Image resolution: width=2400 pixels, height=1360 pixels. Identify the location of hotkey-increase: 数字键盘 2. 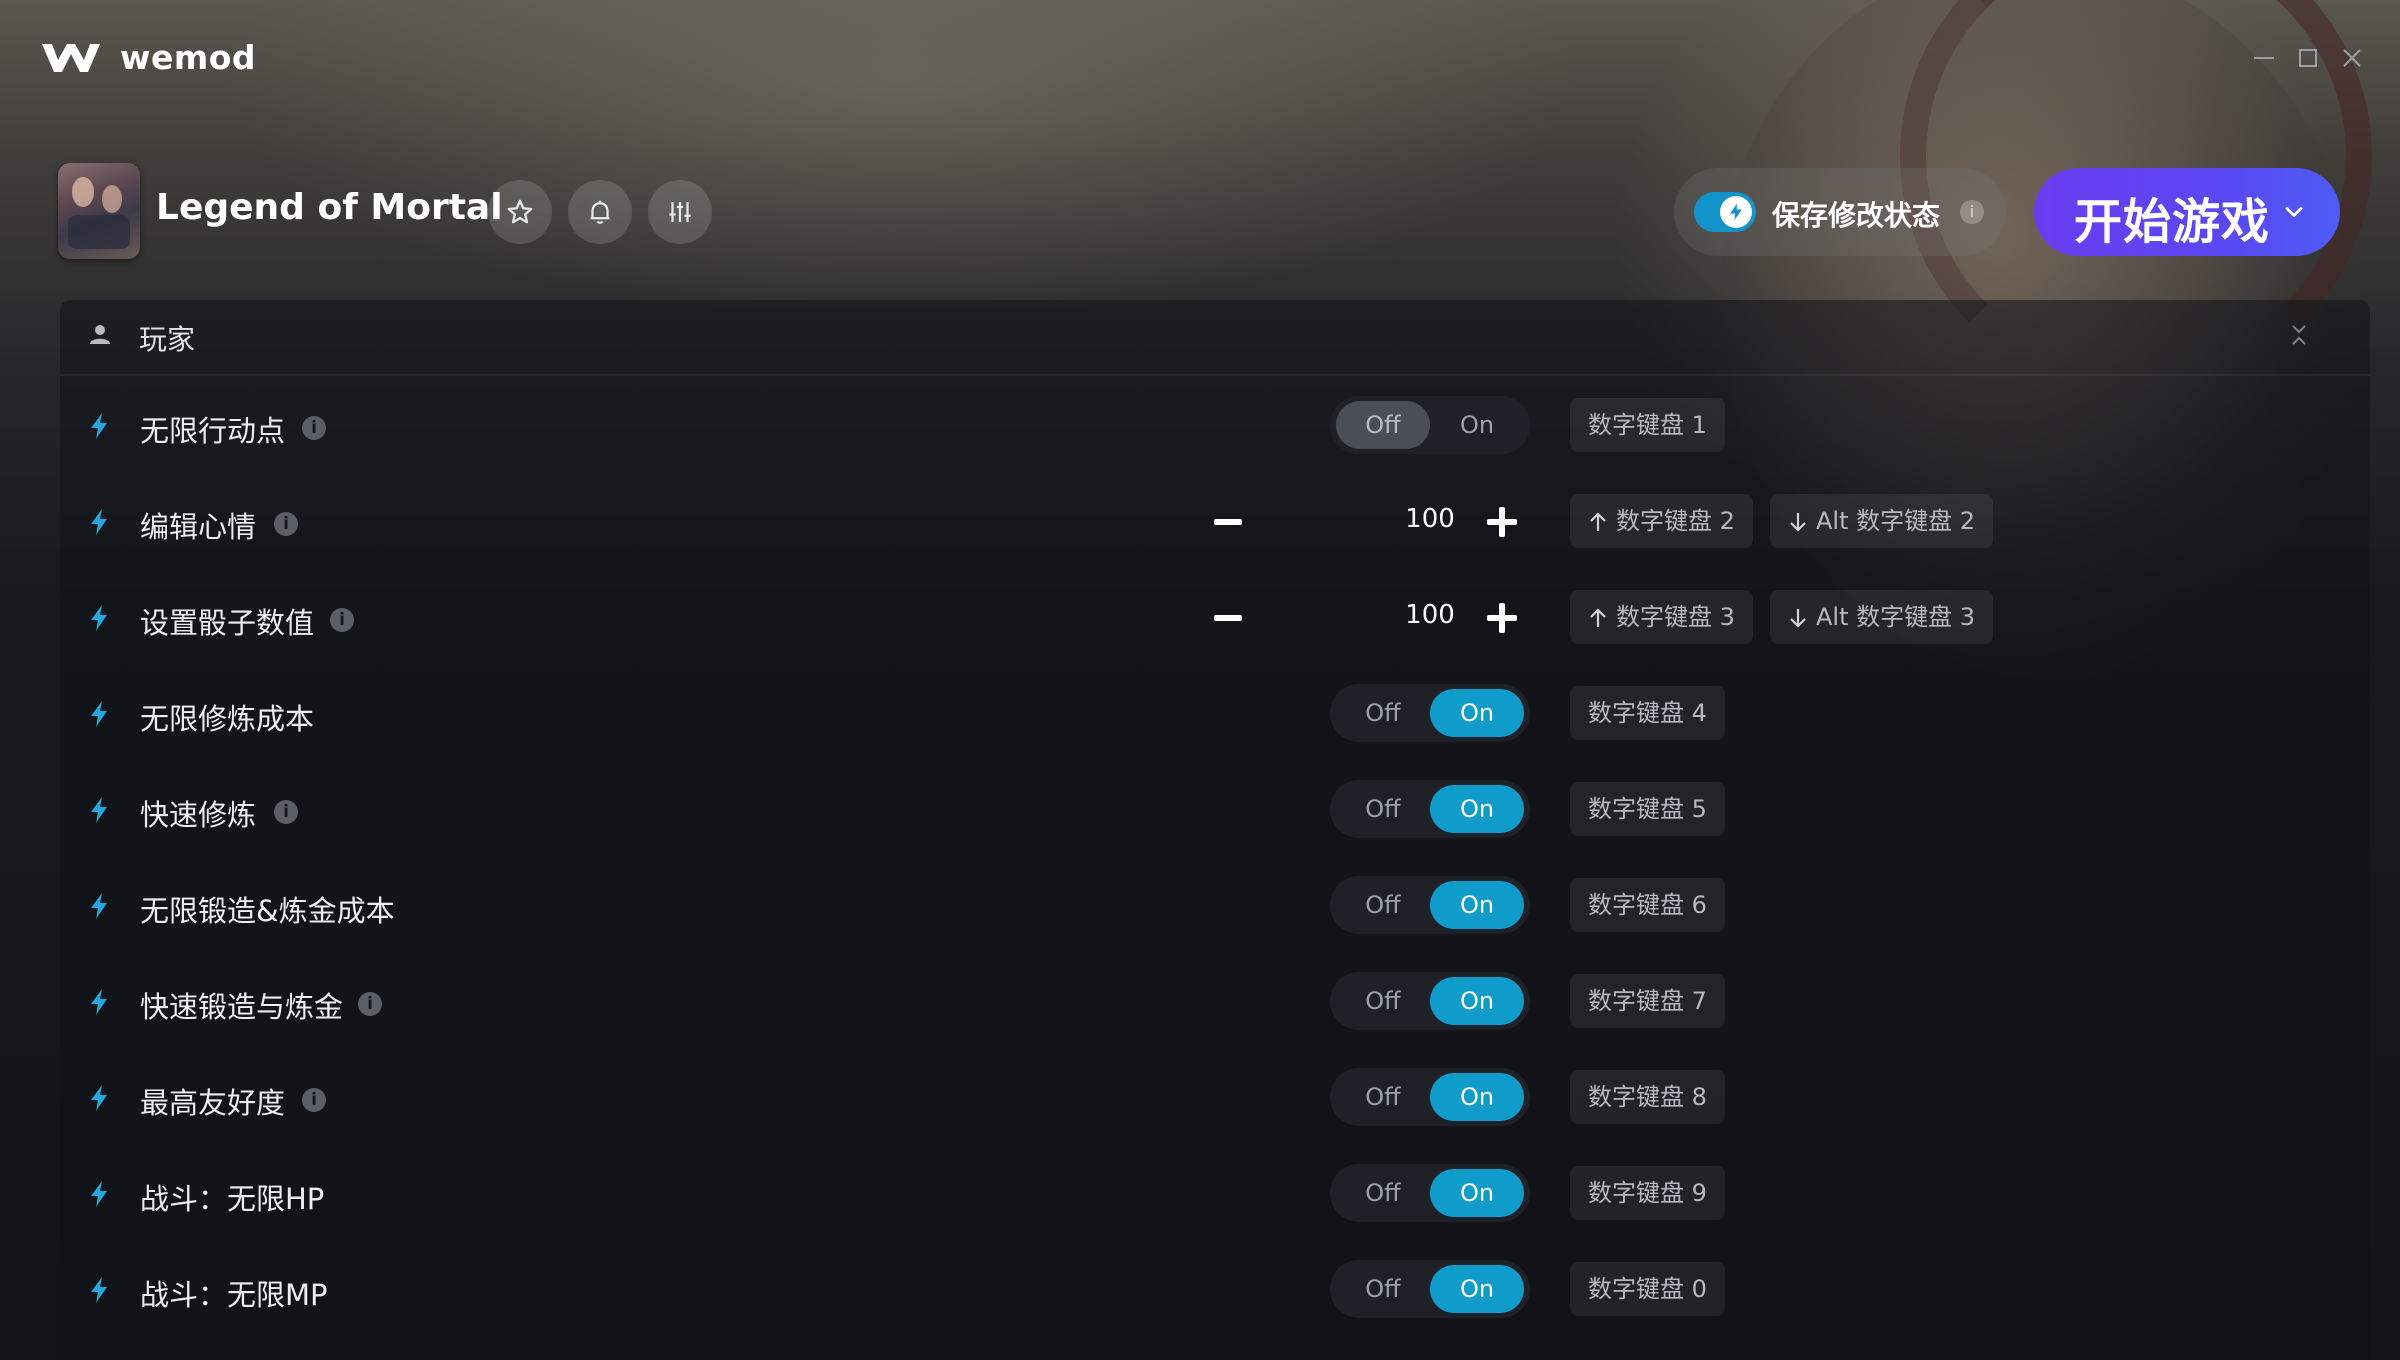
(1661, 521).